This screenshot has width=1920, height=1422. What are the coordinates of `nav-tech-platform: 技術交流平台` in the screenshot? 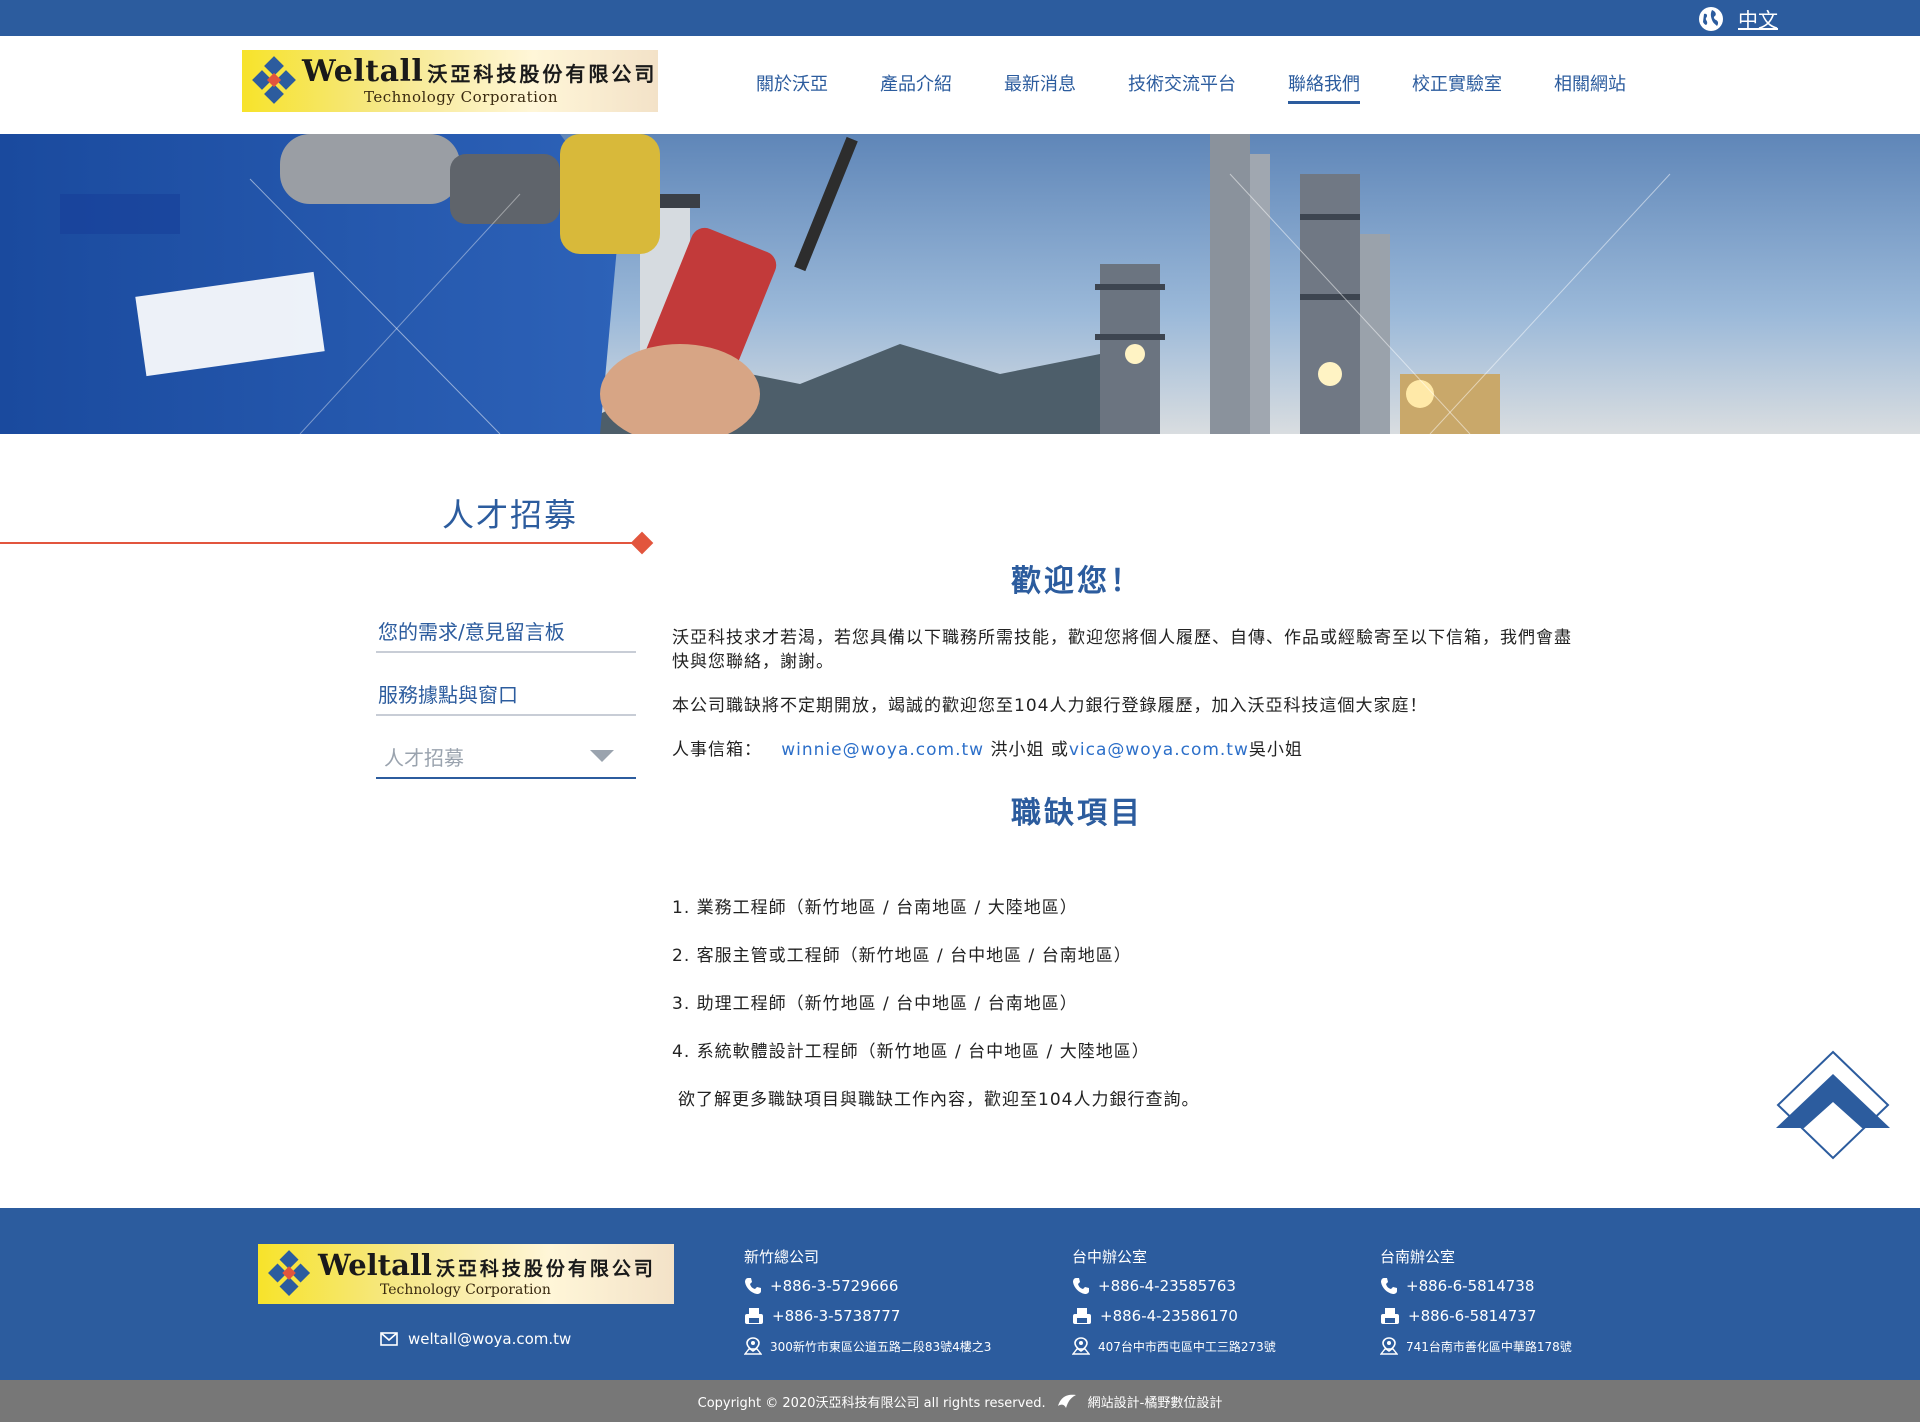 It's located at (1182, 87).